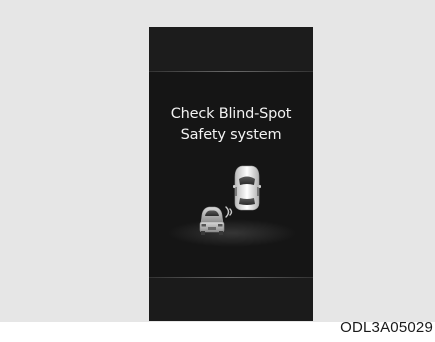 This screenshot has width=435, height=342. What do you see at coordinates (229, 212) in the screenshot?
I see `sensor-waves-icon` at bounding box center [229, 212].